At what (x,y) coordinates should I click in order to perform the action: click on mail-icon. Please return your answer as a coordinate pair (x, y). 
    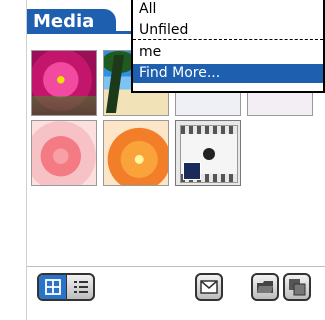
    Looking at the image, I should click on (209, 287).